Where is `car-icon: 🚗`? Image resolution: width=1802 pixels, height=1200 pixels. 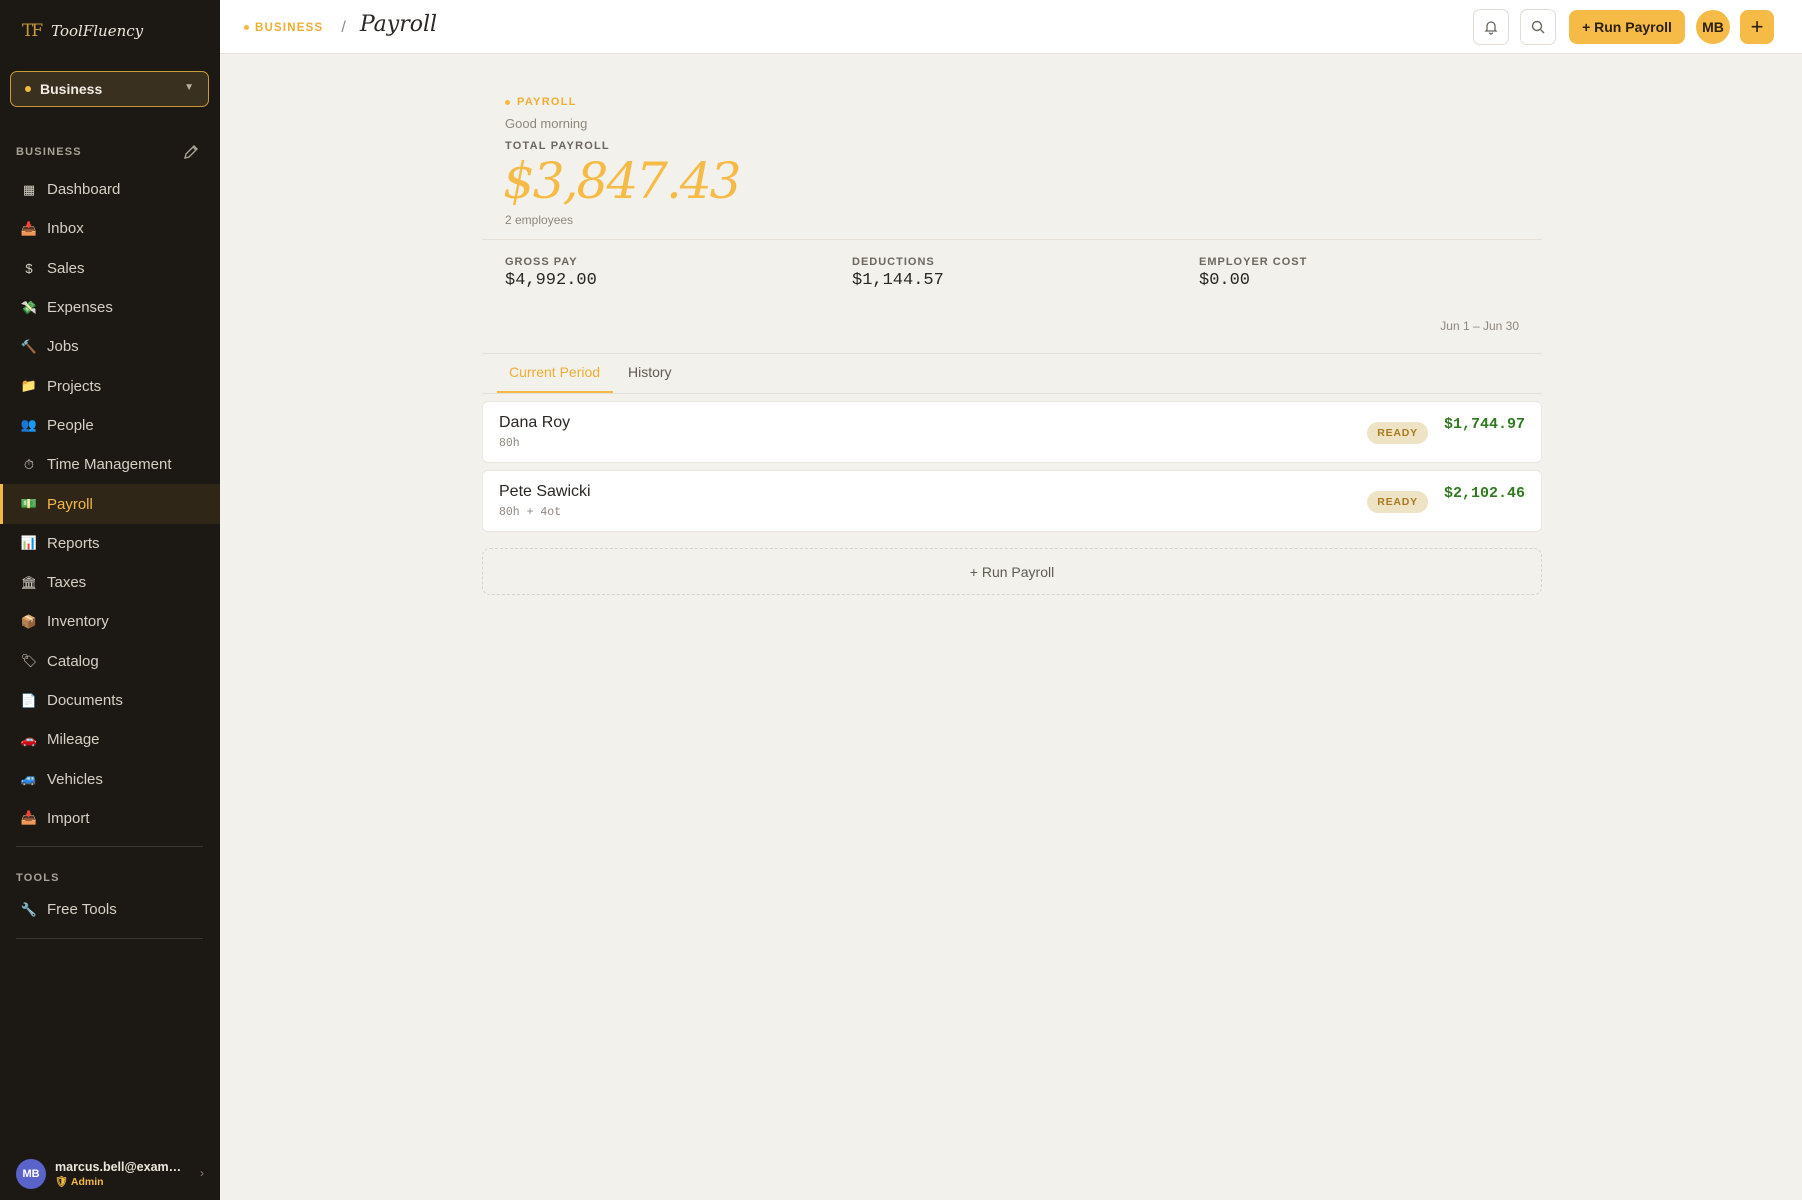 car-icon: 🚗 is located at coordinates (29, 739).